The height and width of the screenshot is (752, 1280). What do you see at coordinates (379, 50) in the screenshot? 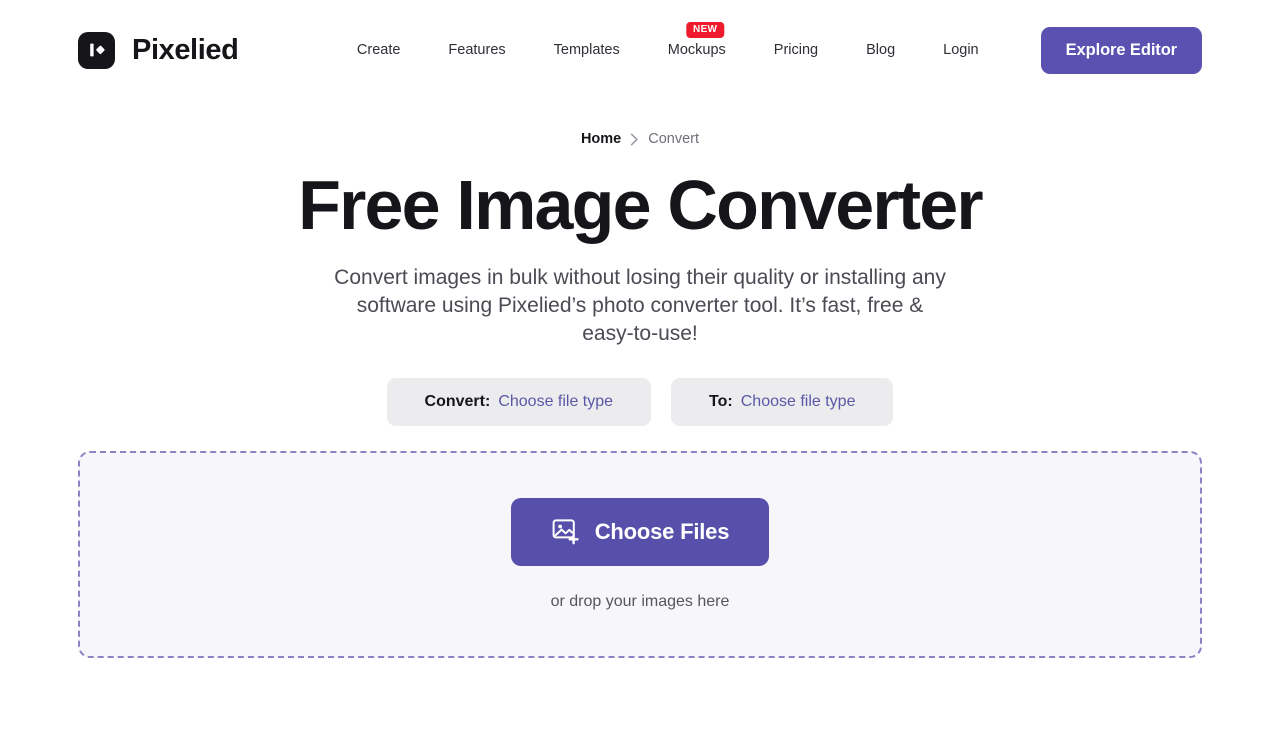
I see `nav-item-create: Create` at bounding box center [379, 50].